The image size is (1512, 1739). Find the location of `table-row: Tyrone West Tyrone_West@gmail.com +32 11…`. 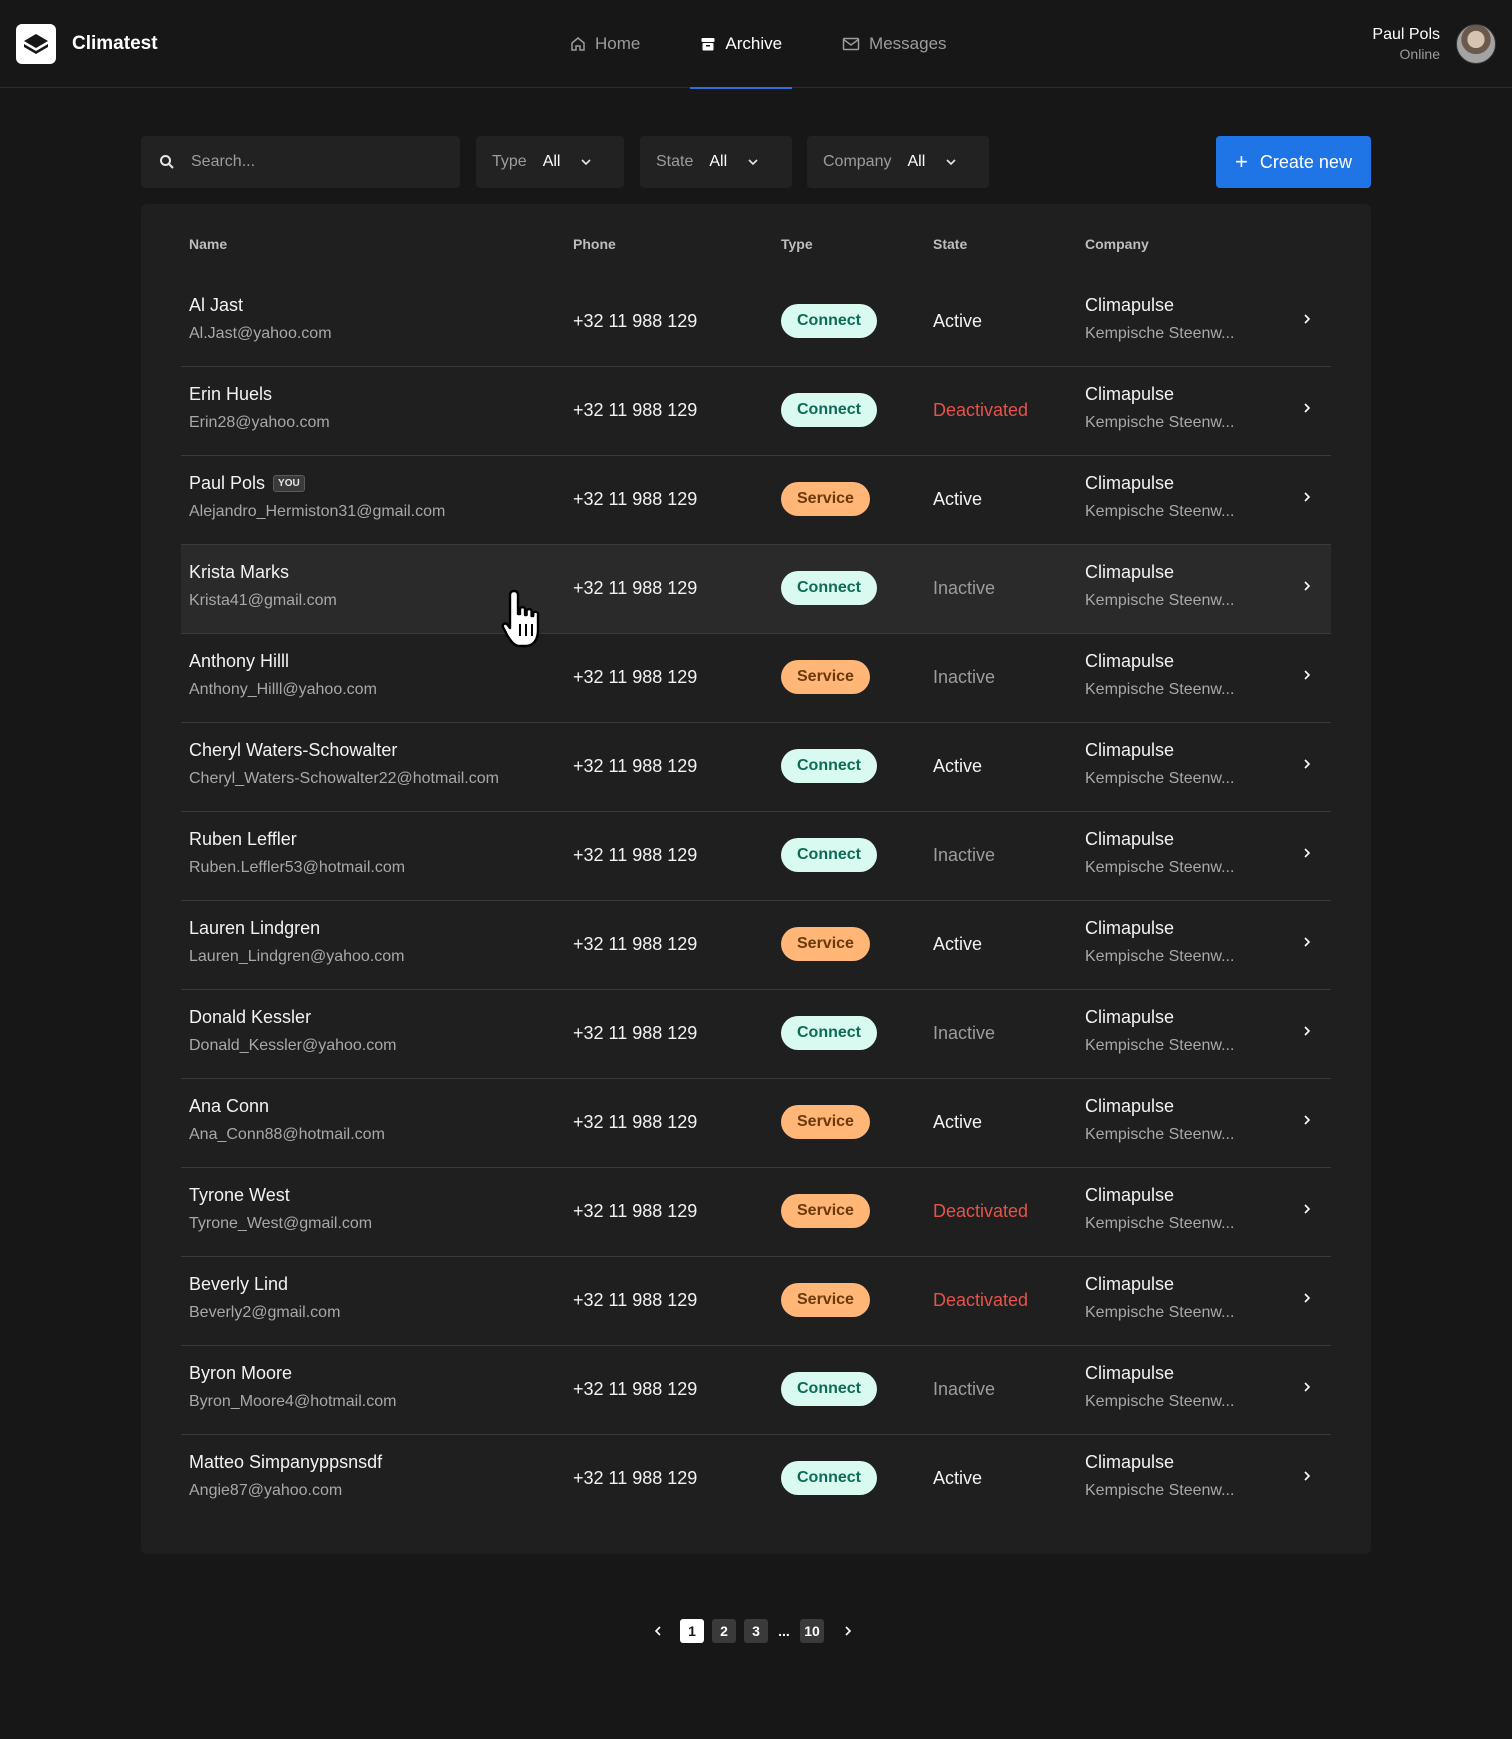

table-row: Tyrone West Tyrone_West@gmail.com +32 11… is located at coordinates (756, 1212).